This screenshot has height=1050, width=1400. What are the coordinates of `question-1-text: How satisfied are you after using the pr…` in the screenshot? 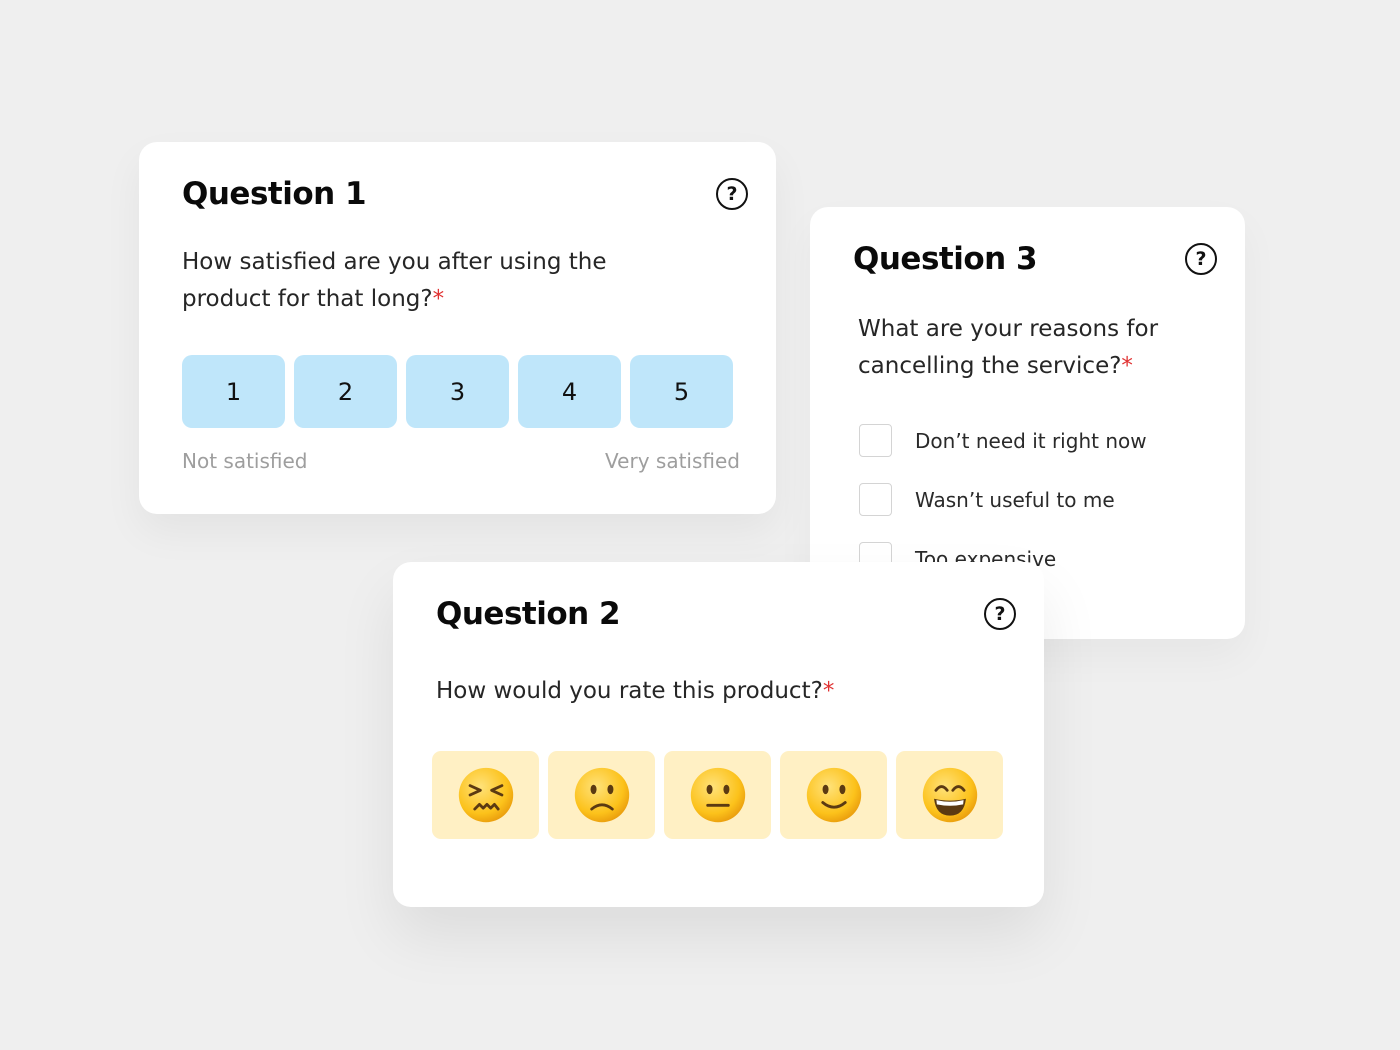 It's located at (442, 281).